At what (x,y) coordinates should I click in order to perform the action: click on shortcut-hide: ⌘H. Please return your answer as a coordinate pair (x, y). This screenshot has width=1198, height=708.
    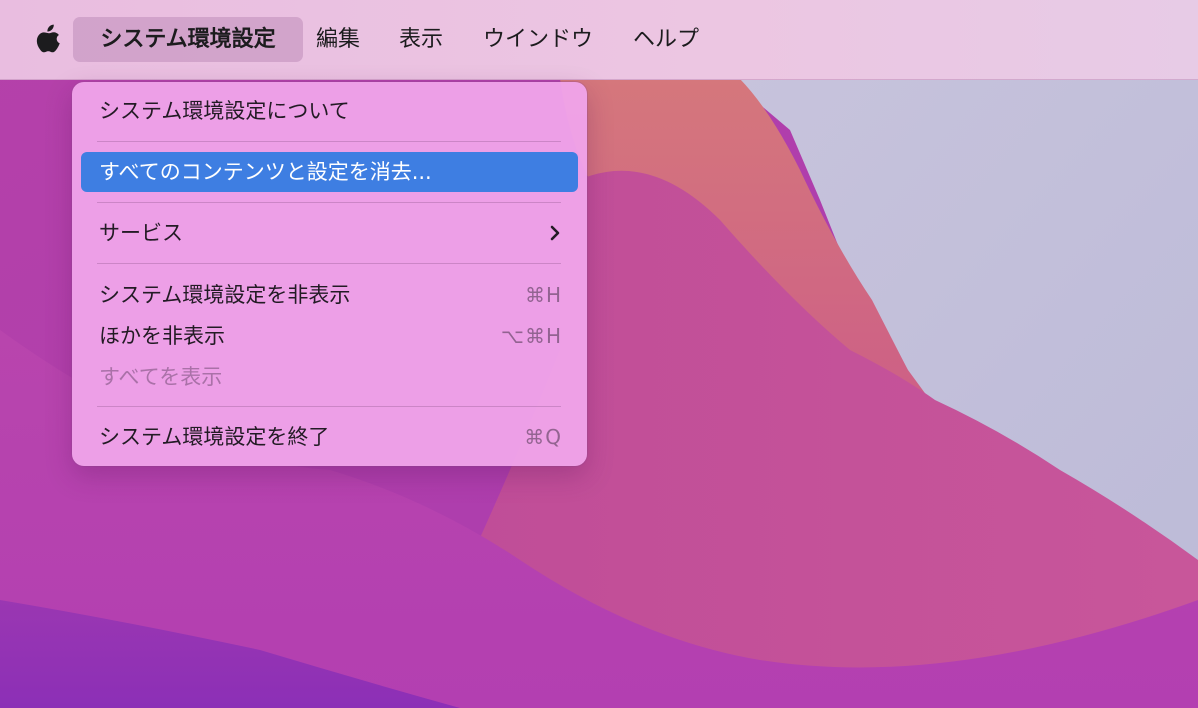
    Looking at the image, I should click on (543, 295).